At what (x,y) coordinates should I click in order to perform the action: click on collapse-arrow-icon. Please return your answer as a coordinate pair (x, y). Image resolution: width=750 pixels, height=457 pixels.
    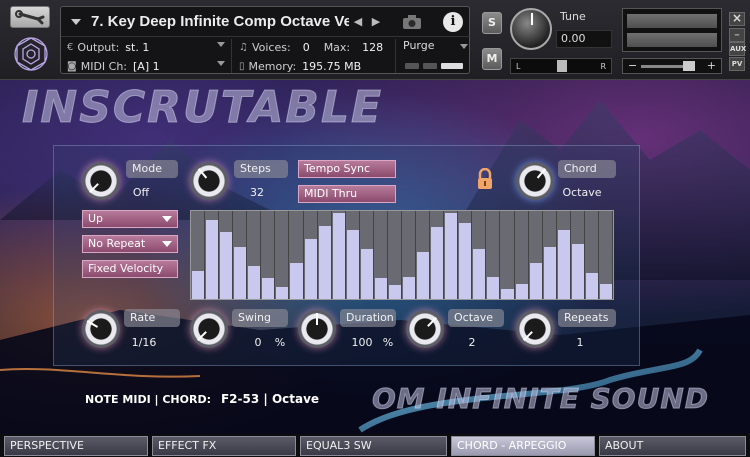
    Looking at the image, I should click on (76, 21).